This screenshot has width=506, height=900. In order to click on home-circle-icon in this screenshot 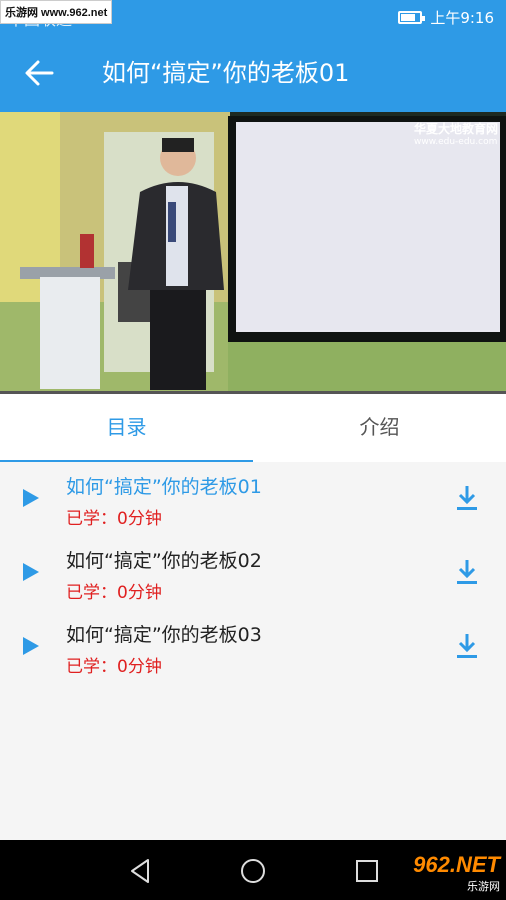, I will do `click(253, 871)`.